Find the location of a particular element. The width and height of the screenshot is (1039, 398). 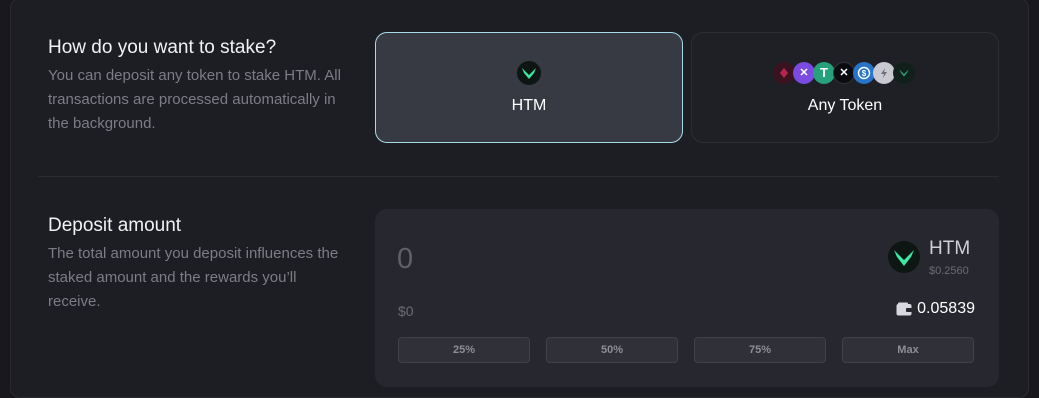

wallet-balance-value: 0.05839 is located at coordinates (946, 308).